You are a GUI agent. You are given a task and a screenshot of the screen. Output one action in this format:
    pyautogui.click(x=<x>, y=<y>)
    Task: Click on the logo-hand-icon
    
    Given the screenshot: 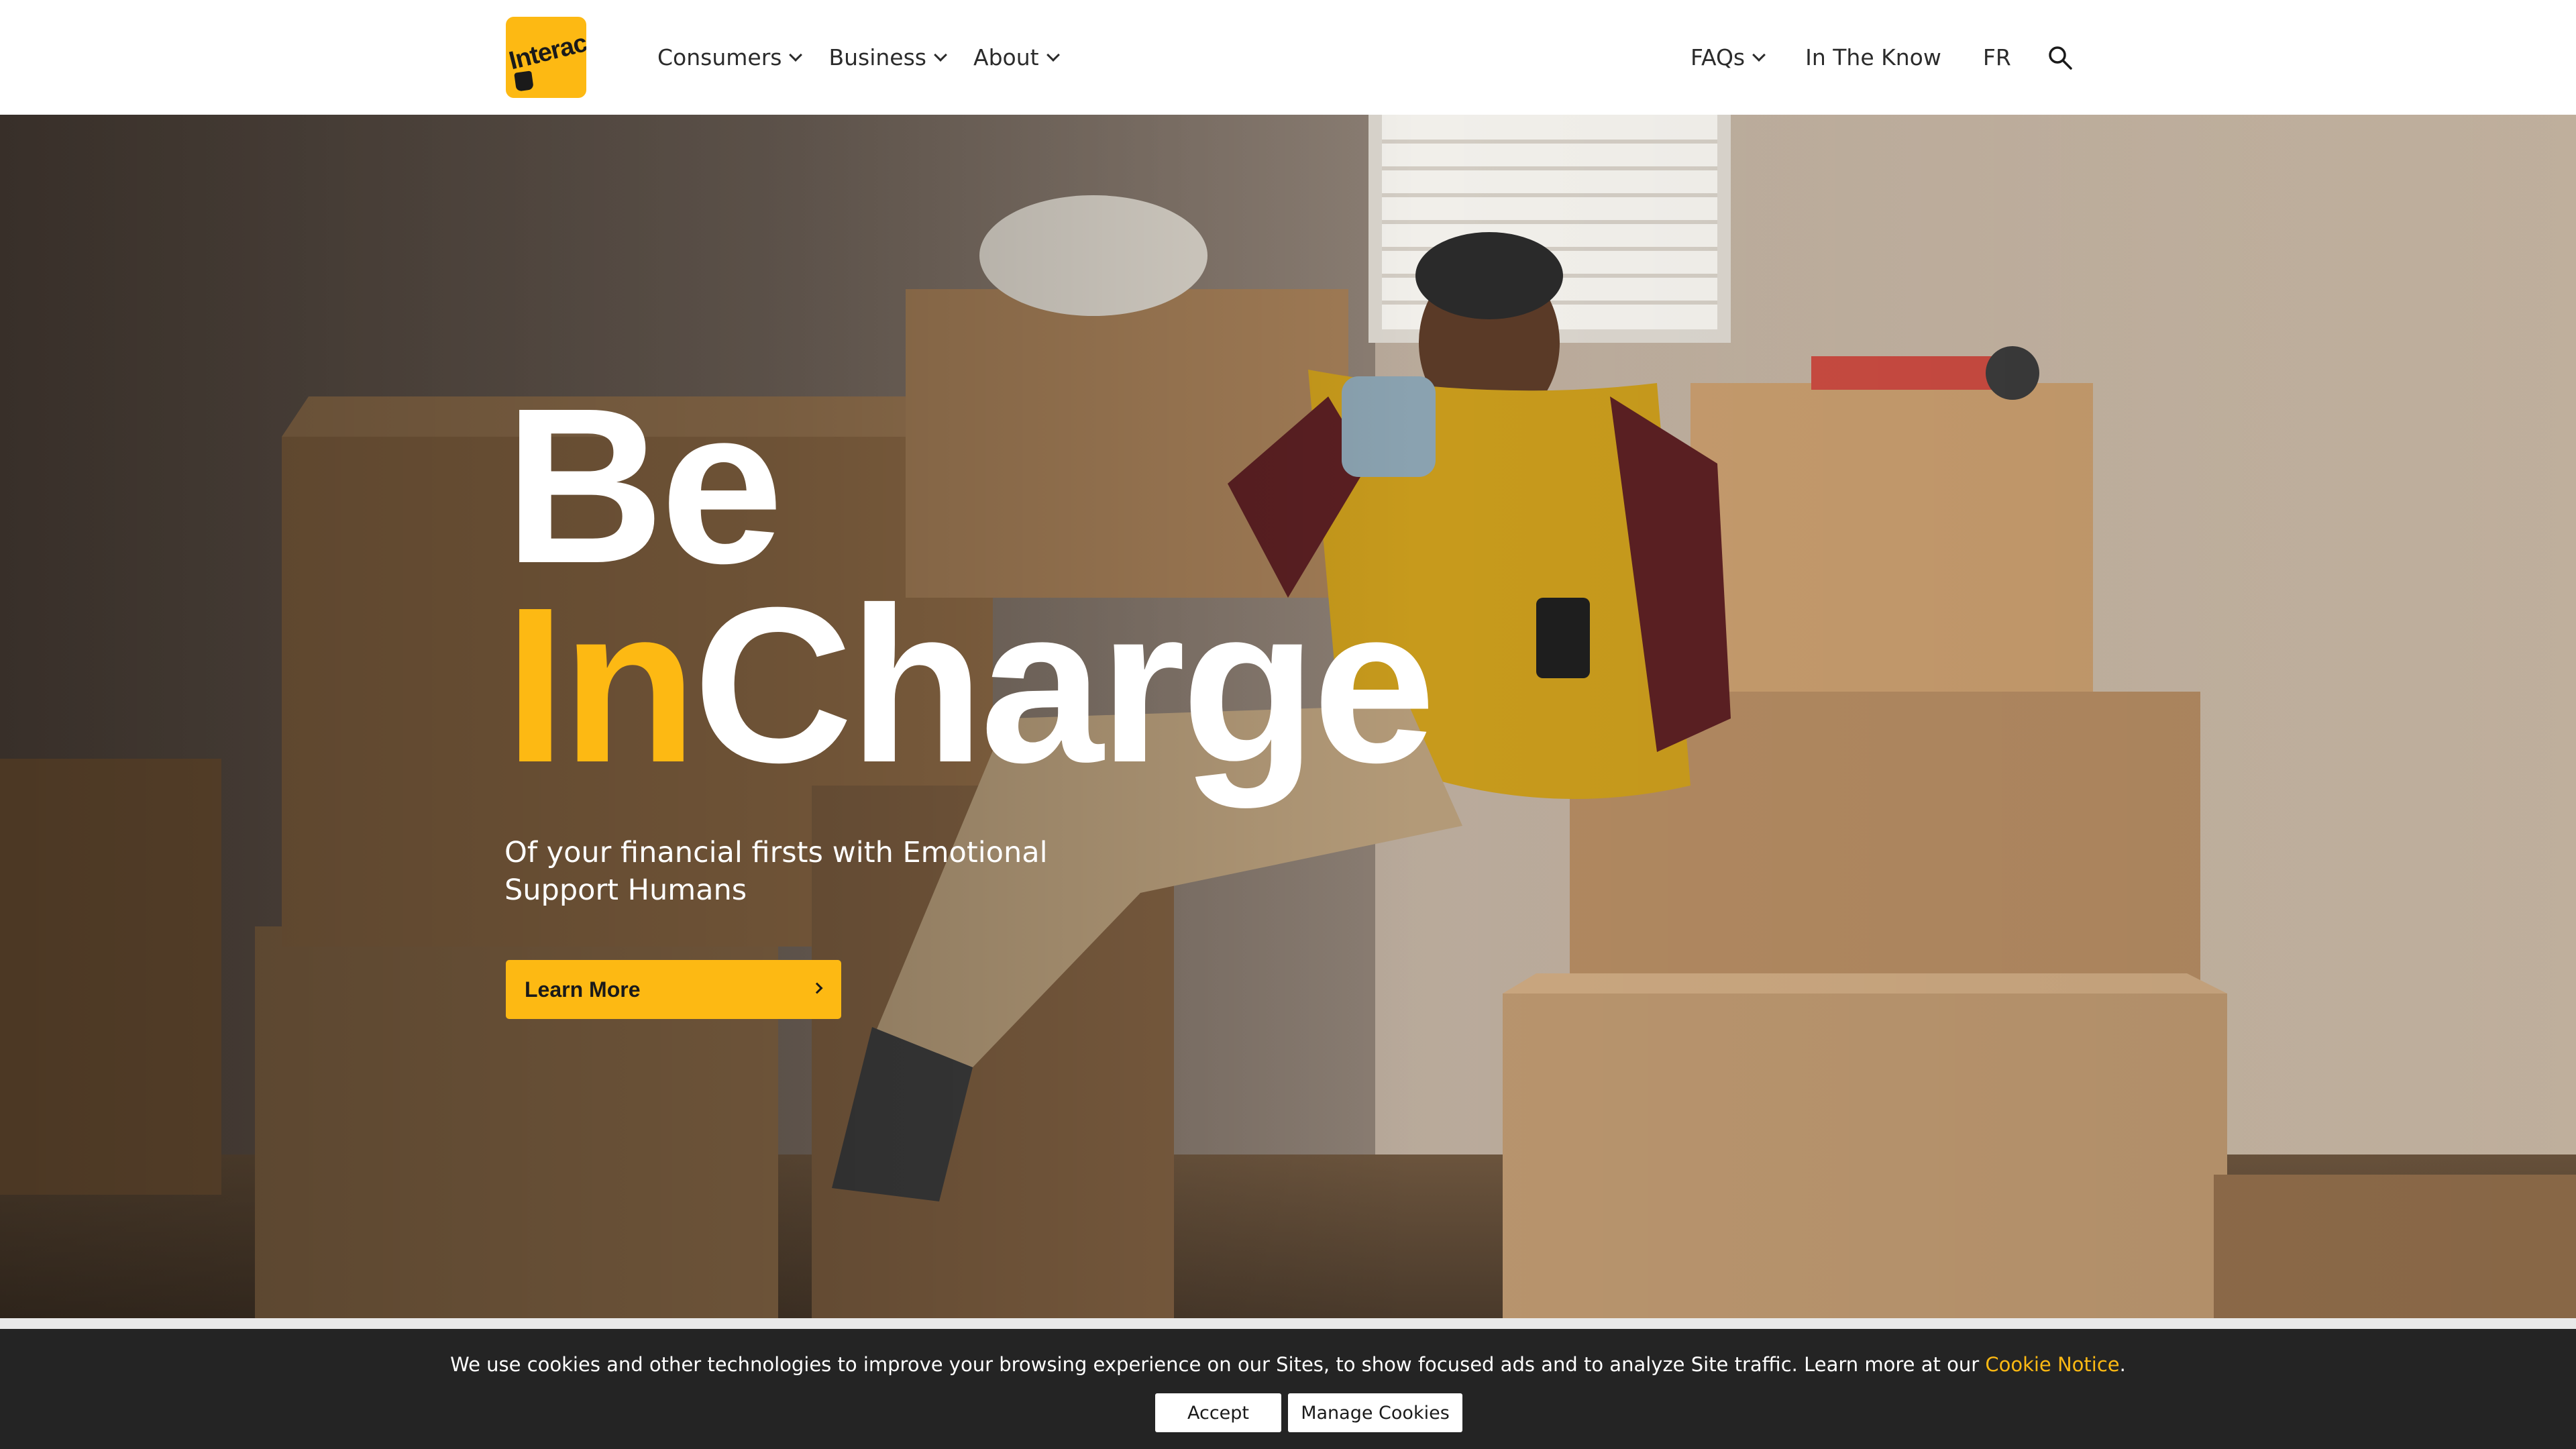 What is the action you would take?
    pyautogui.click(x=524, y=81)
    